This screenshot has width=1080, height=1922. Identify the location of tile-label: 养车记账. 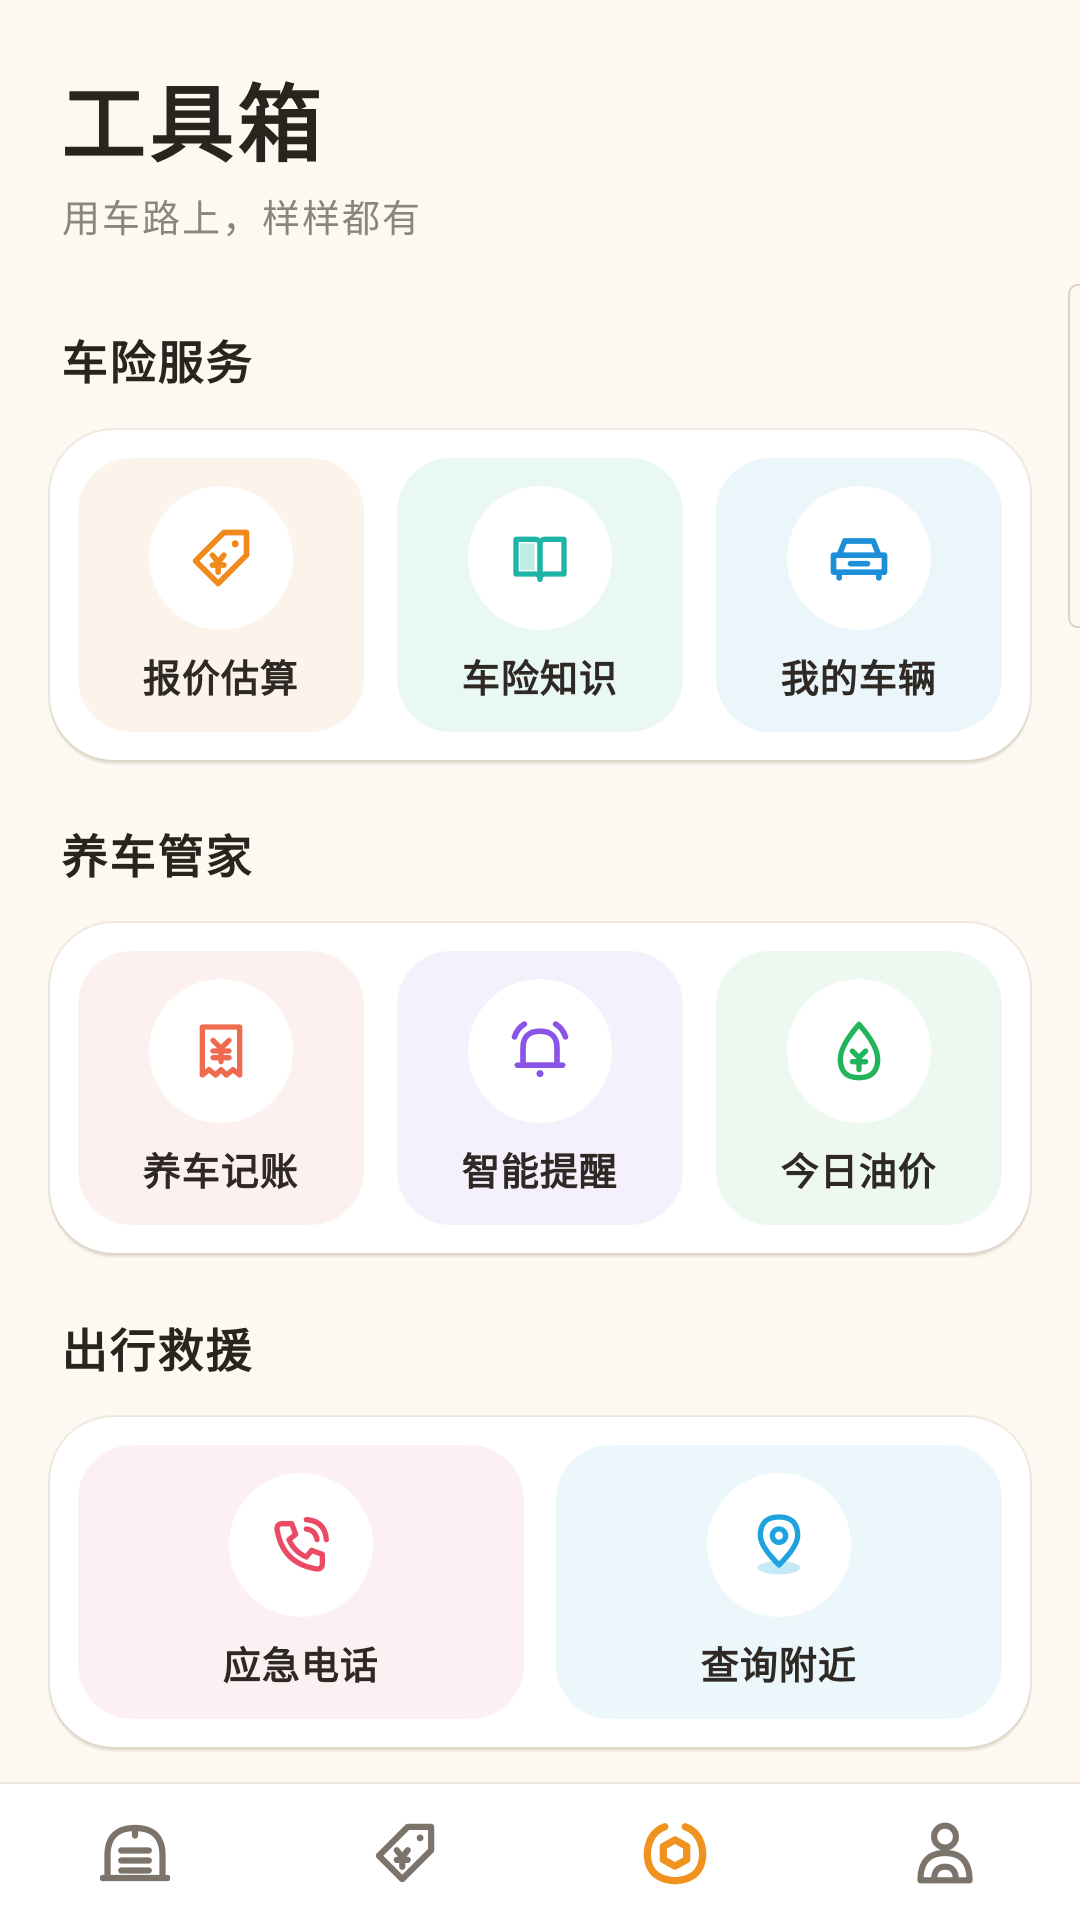
(220, 1172).